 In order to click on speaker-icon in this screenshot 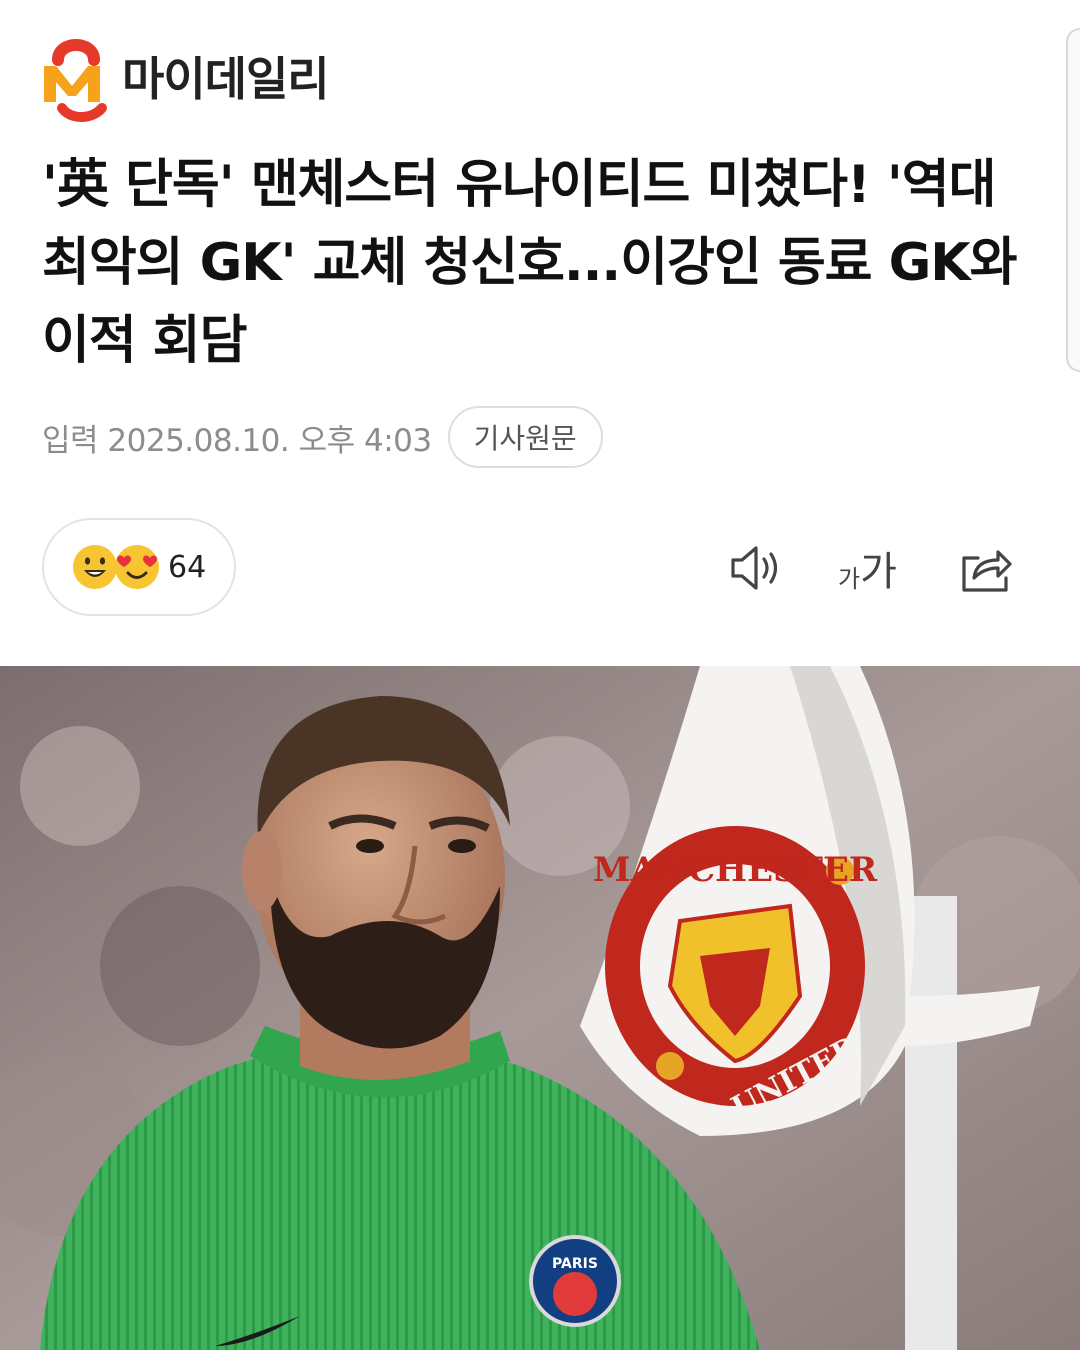, I will do `click(756, 568)`.